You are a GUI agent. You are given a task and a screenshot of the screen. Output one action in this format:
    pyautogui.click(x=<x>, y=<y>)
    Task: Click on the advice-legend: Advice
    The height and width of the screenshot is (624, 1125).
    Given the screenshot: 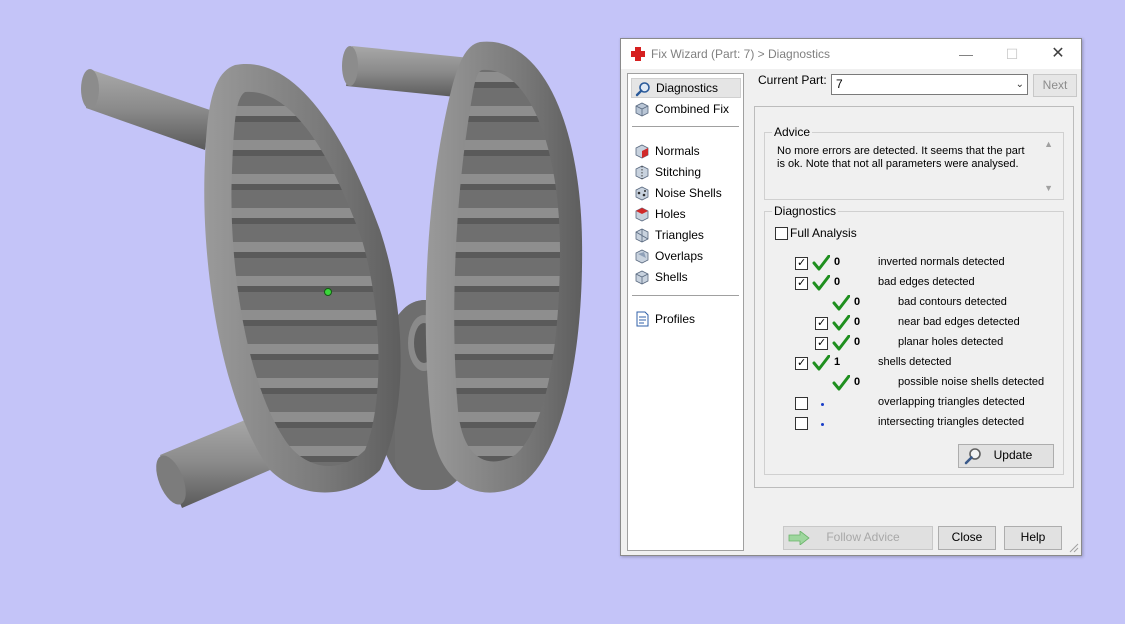 What is the action you would take?
    pyautogui.click(x=792, y=132)
    